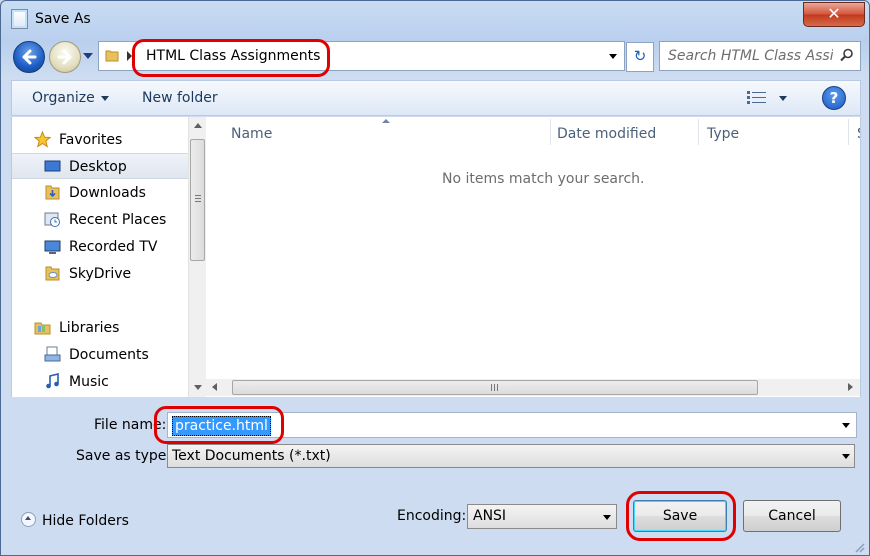 This screenshot has height=556, width=870. Describe the element at coordinates (847, 55) in the screenshot. I see `search-icon` at that location.